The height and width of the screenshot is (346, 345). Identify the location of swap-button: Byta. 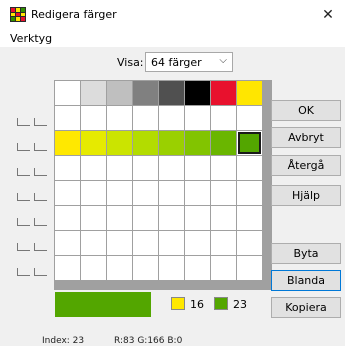
(306, 253).